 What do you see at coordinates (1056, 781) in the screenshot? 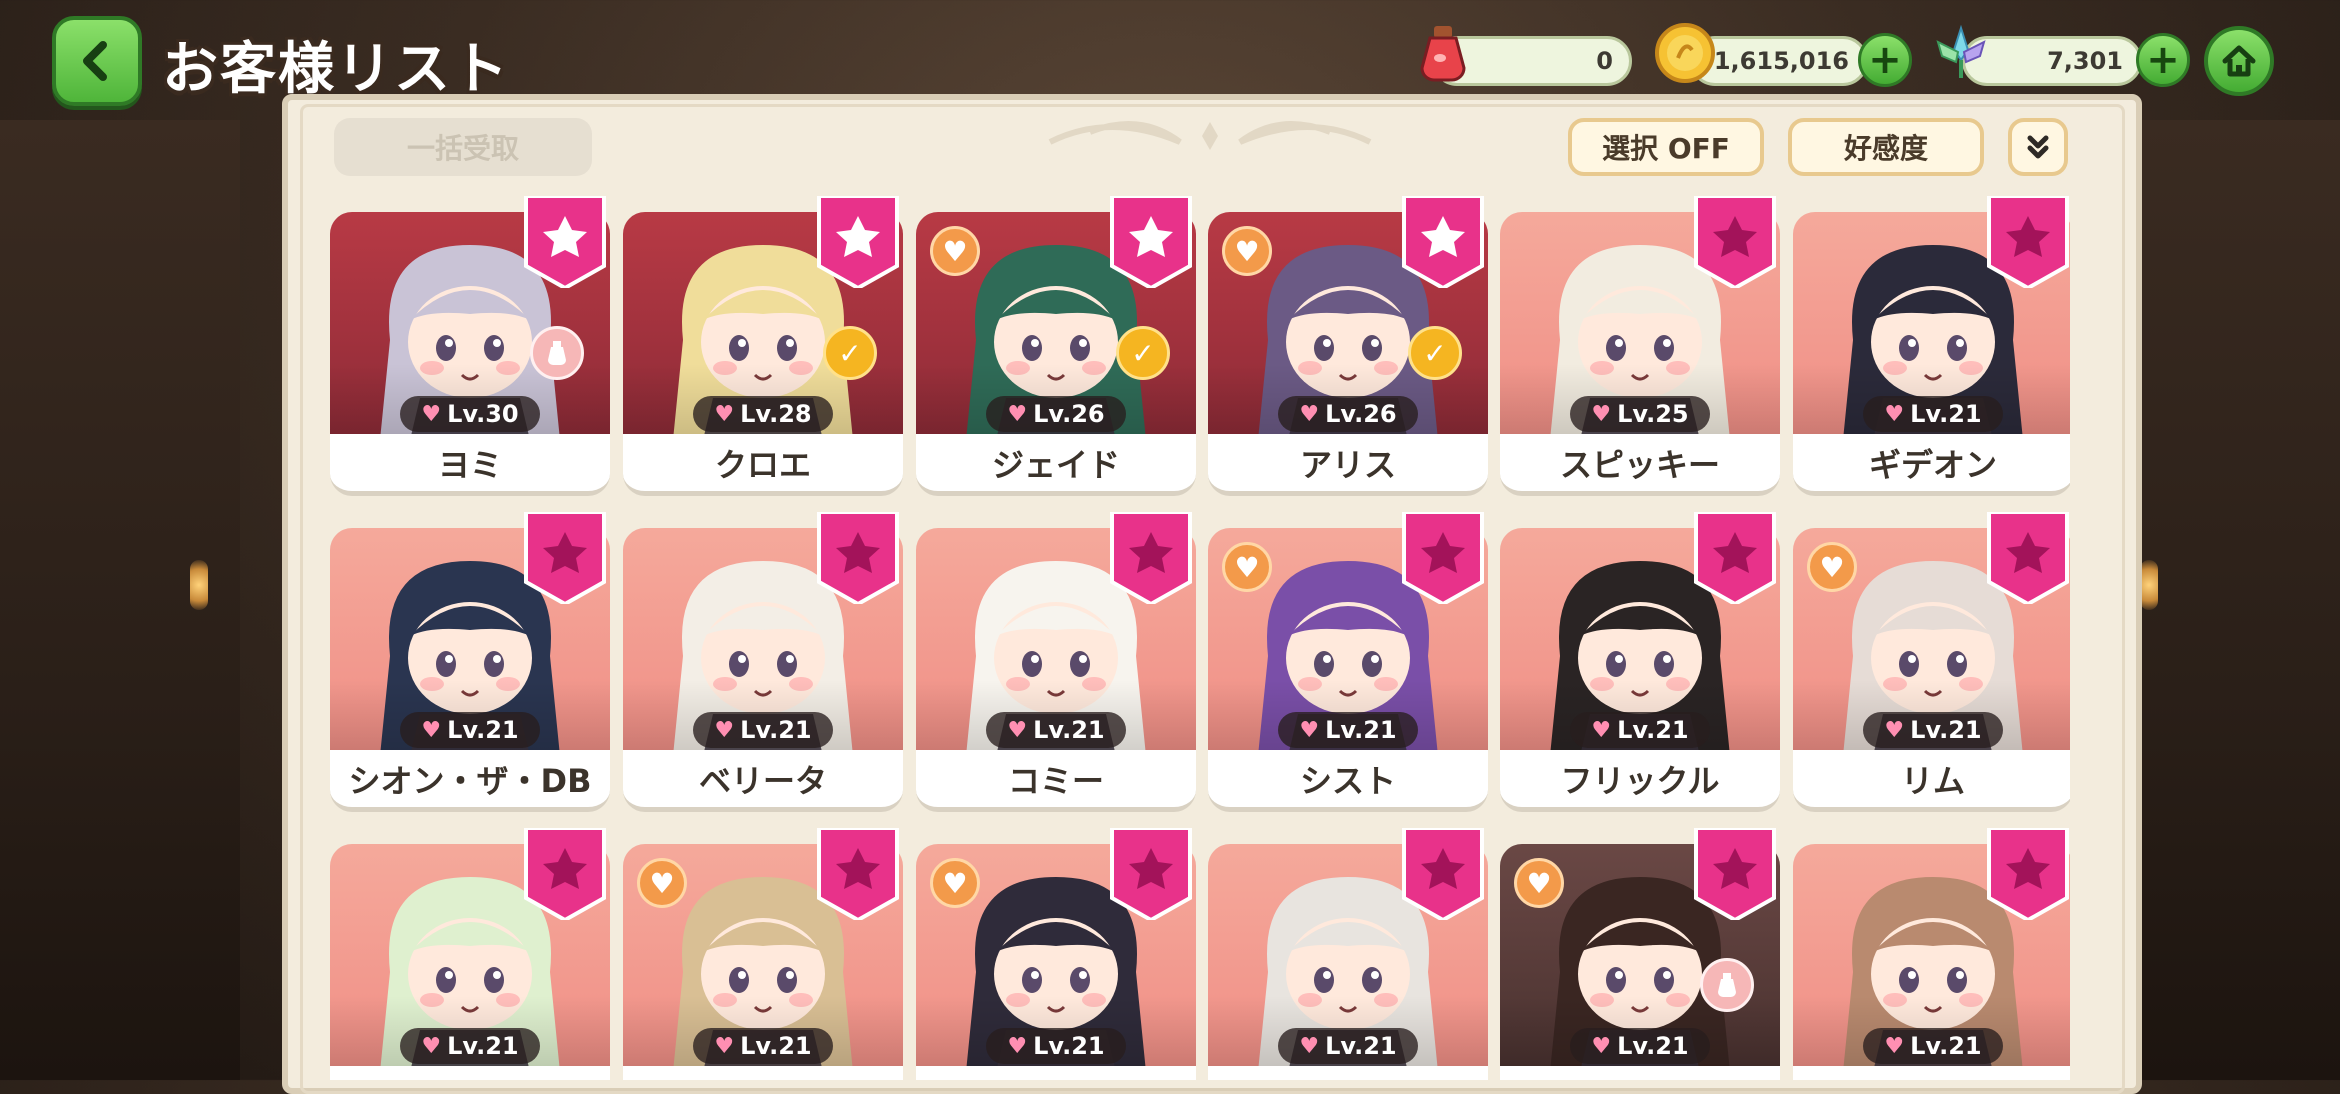
I see `customer-name: コミー` at bounding box center [1056, 781].